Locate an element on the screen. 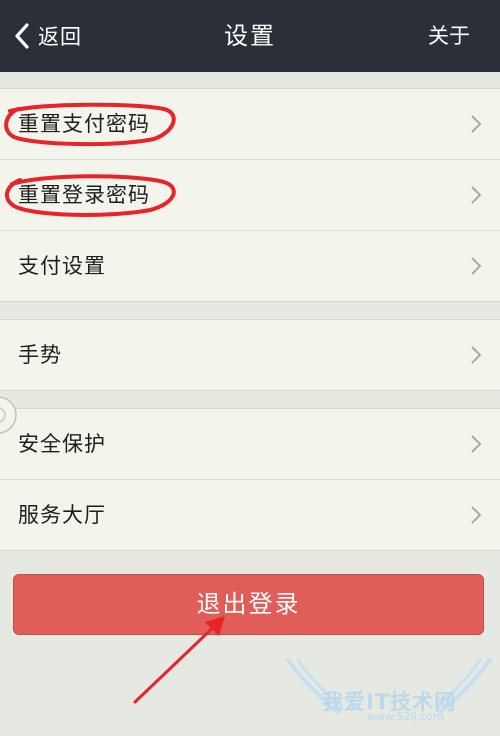 Image resolution: width=500 pixels, height=736 pixels. row-security-protection: 安全保护 is located at coordinates (250, 444).